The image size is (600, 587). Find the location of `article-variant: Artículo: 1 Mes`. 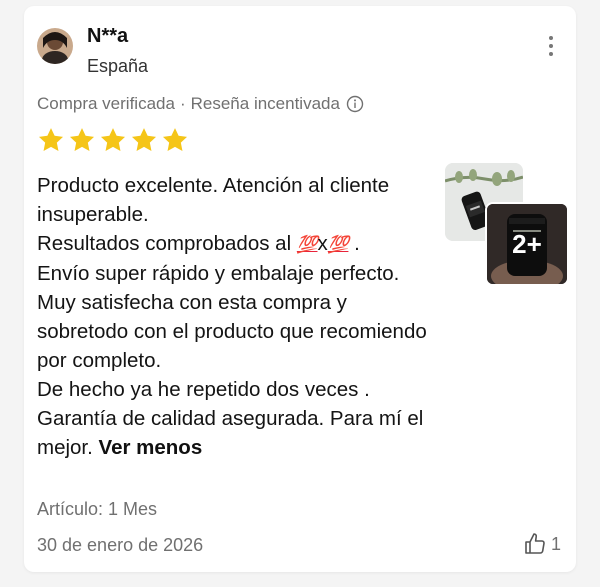

article-variant: Artículo: 1 Mes is located at coordinates (97, 509).